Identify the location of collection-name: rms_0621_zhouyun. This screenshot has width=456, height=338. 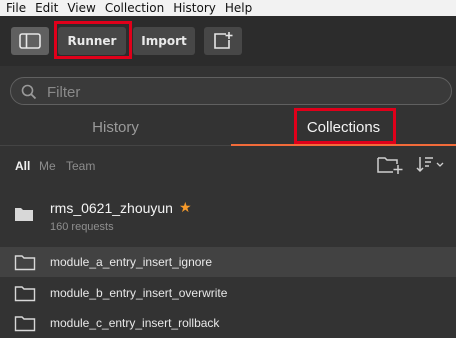
(111, 208).